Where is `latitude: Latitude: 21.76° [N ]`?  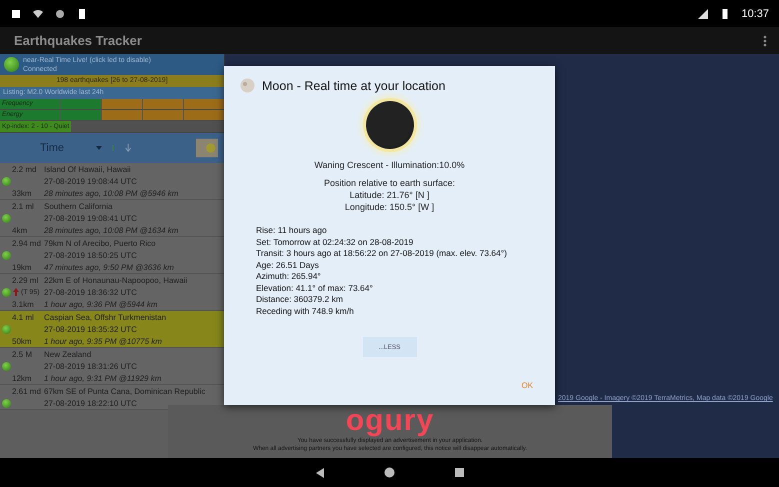 latitude: Latitude: 21.76° [N ] is located at coordinates (389, 195).